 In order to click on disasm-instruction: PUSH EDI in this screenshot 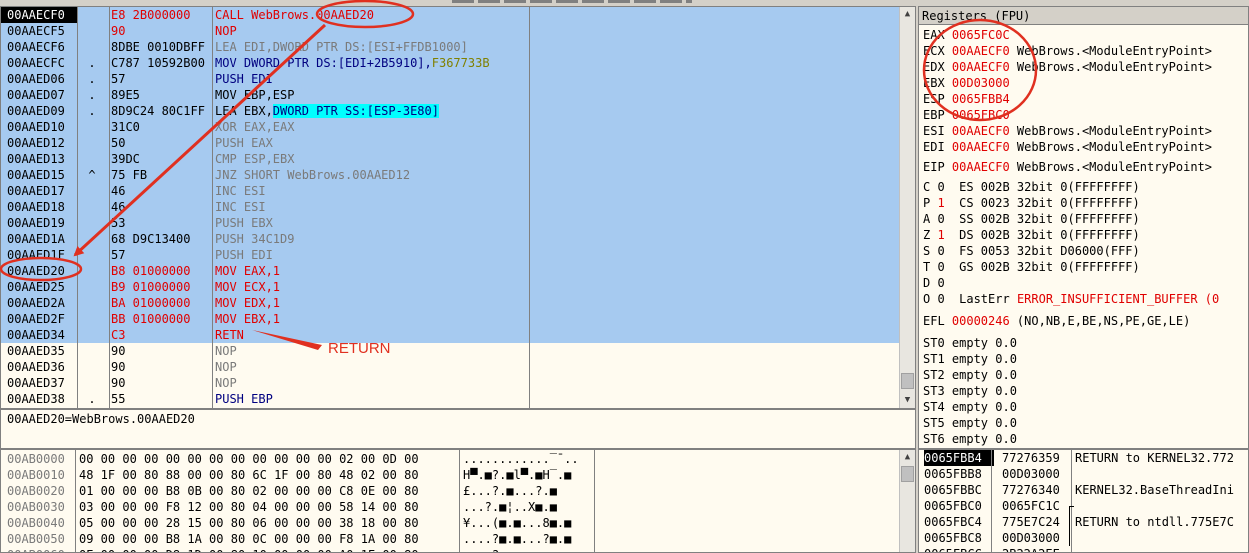, I will do `click(372, 255)`.